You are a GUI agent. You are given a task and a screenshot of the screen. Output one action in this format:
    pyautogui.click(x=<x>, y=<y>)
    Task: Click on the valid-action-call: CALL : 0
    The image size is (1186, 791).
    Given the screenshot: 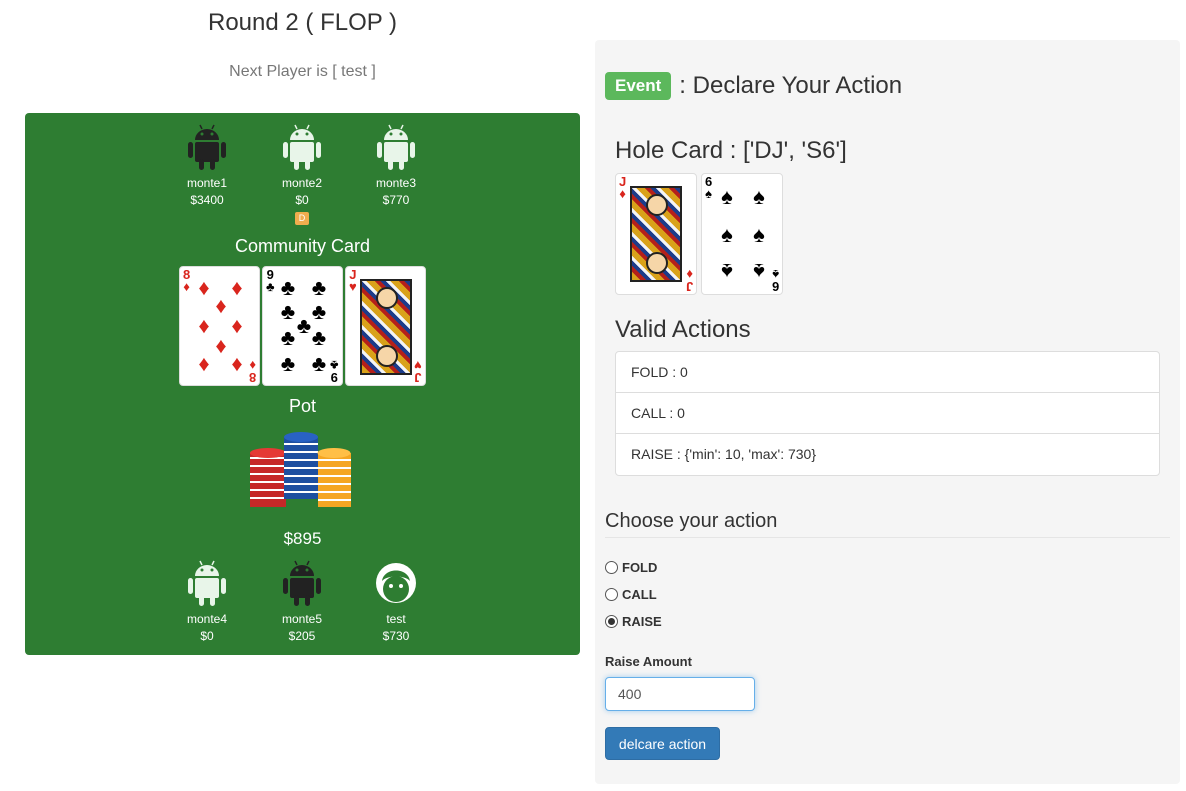 What is the action you would take?
    pyautogui.click(x=887, y=413)
    